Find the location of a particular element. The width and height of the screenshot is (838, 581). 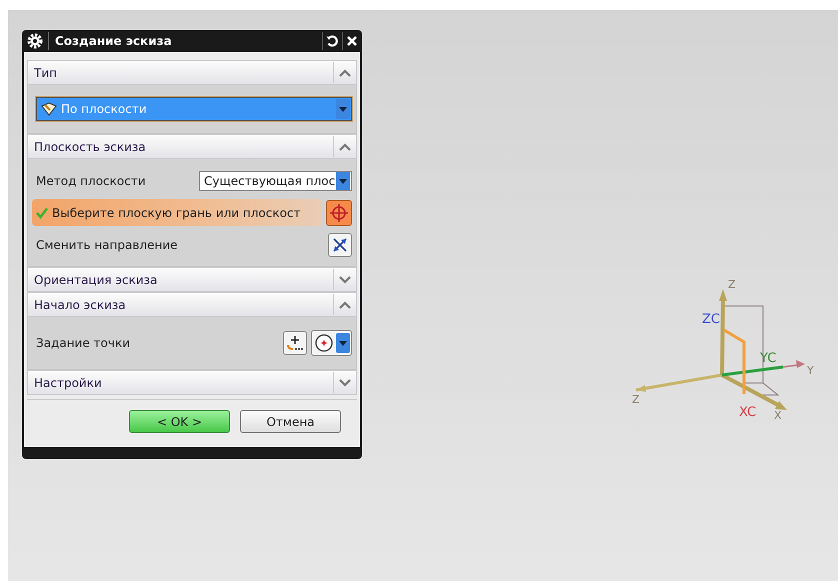

axis-label: X is located at coordinates (778, 415).